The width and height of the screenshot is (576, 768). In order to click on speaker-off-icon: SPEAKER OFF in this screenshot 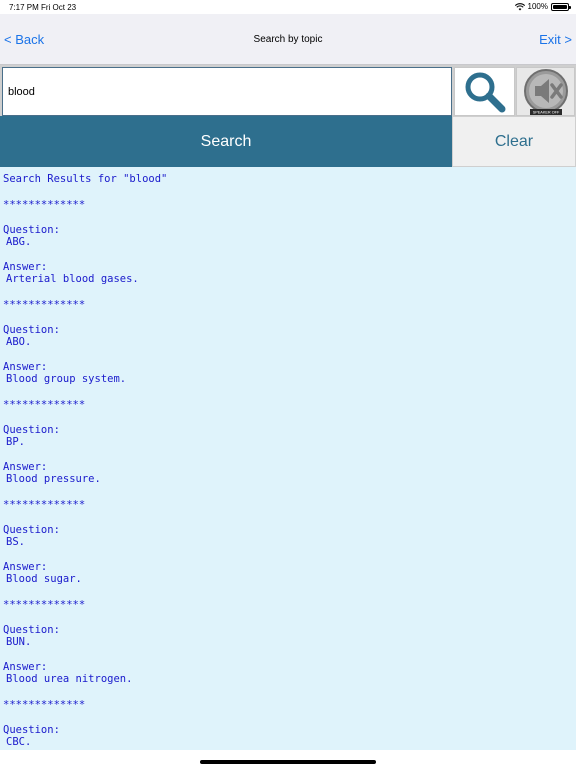, I will do `click(545, 91)`.